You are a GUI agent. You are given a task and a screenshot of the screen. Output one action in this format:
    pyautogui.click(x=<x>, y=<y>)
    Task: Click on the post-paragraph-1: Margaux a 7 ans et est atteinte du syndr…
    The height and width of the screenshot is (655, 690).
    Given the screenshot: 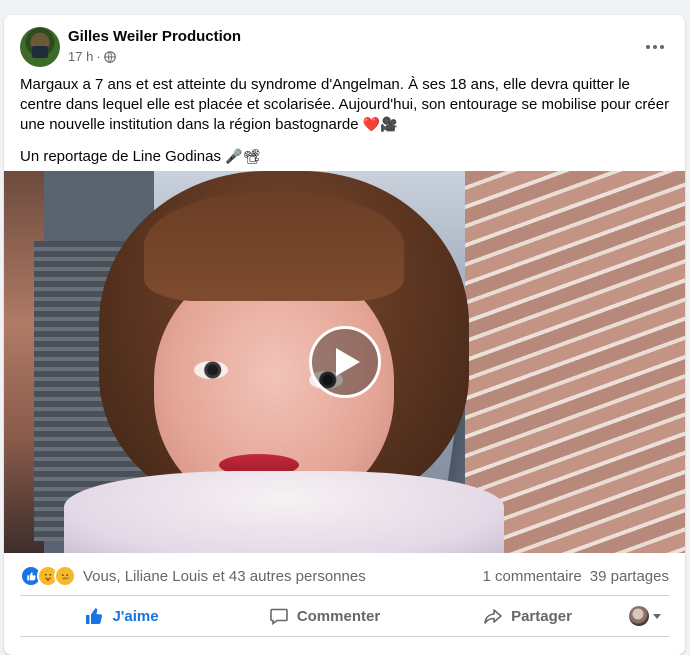 What is the action you would take?
    pyautogui.click(x=345, y=105)
    